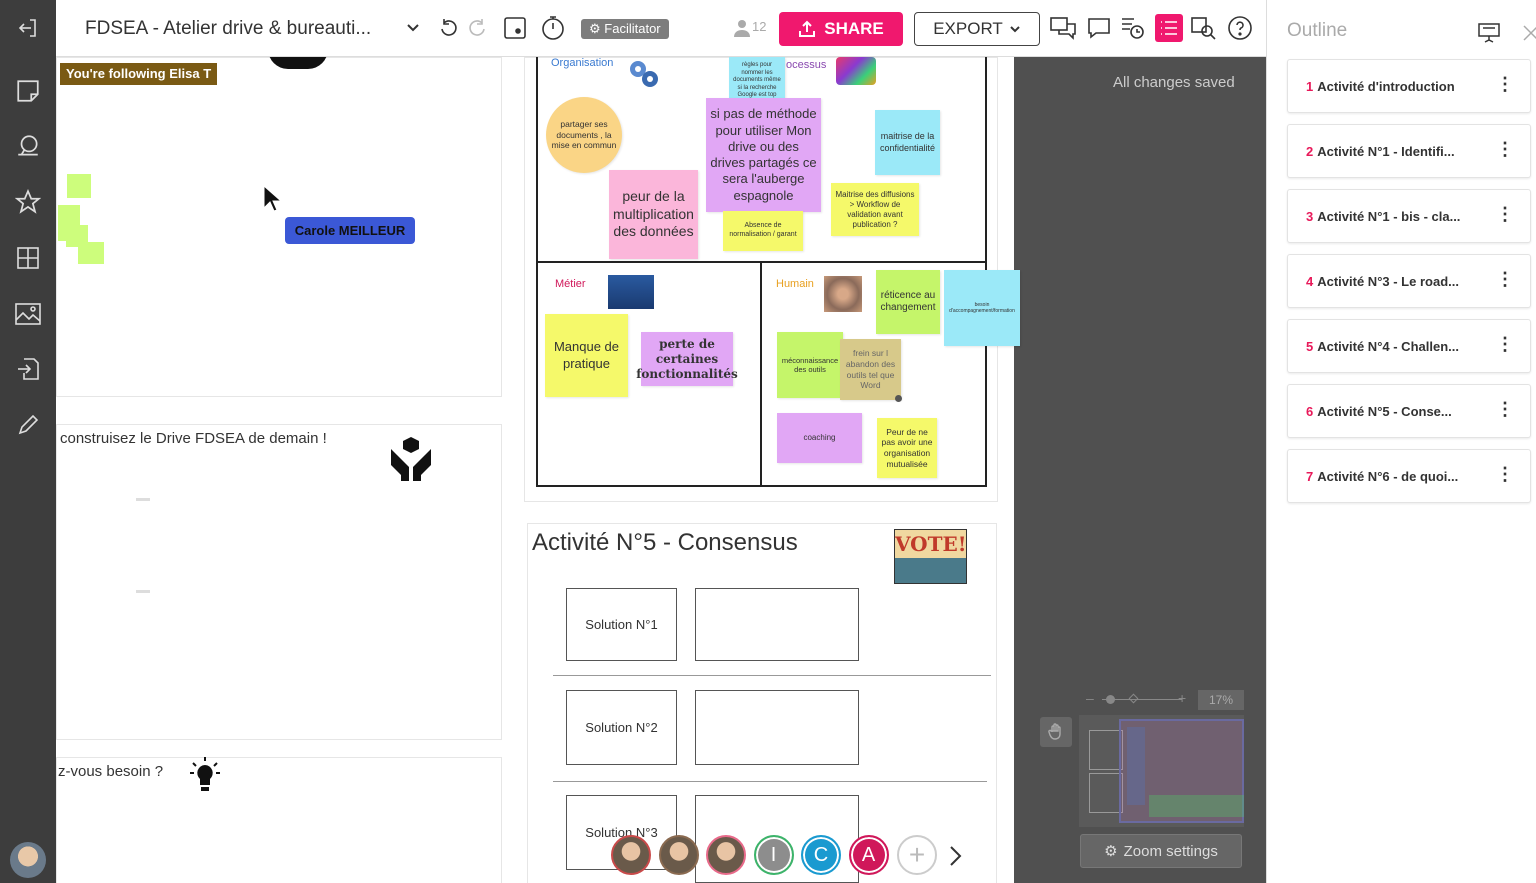  What do you see at coordinates (968, 28) in the screenshot?
I see `export-label: EXPORT` at bounding box center [968, 28].